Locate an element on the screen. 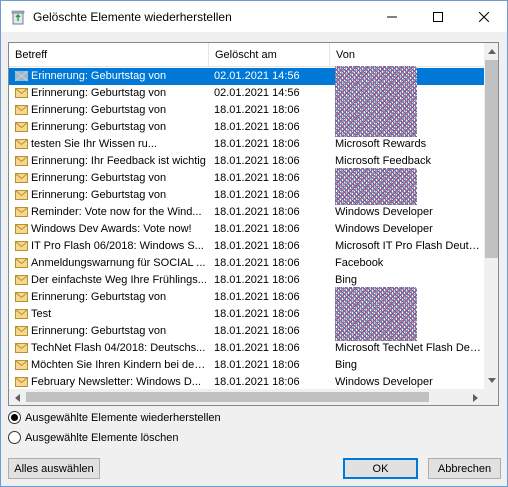 This screenshot has width=508, height=487. maximize-icon is located at coordinates (438, 16).